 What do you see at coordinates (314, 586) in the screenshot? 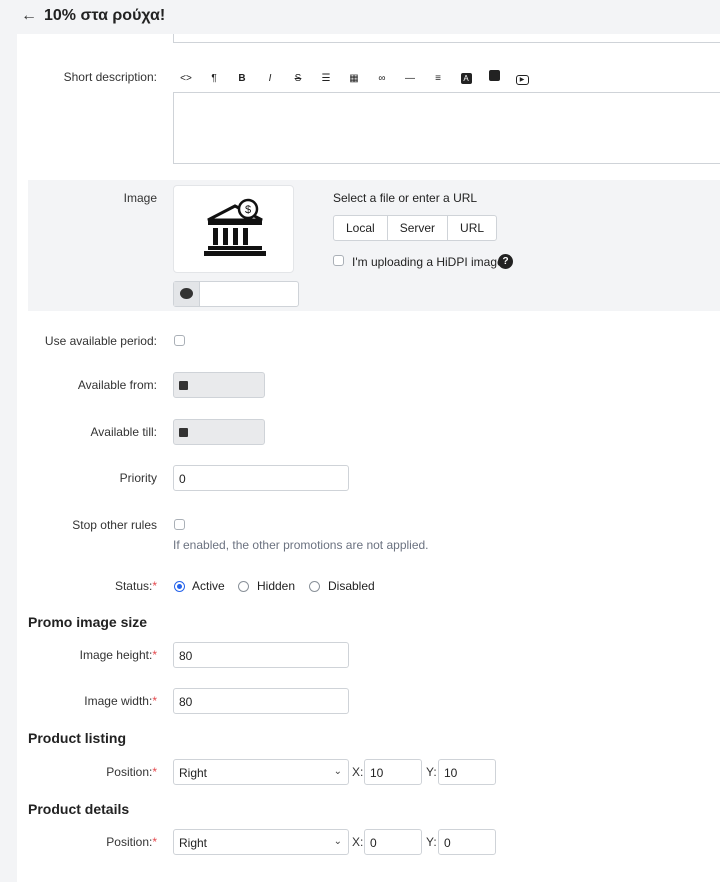
I see `status-disabled-radio` at bounding box center [314, 586].